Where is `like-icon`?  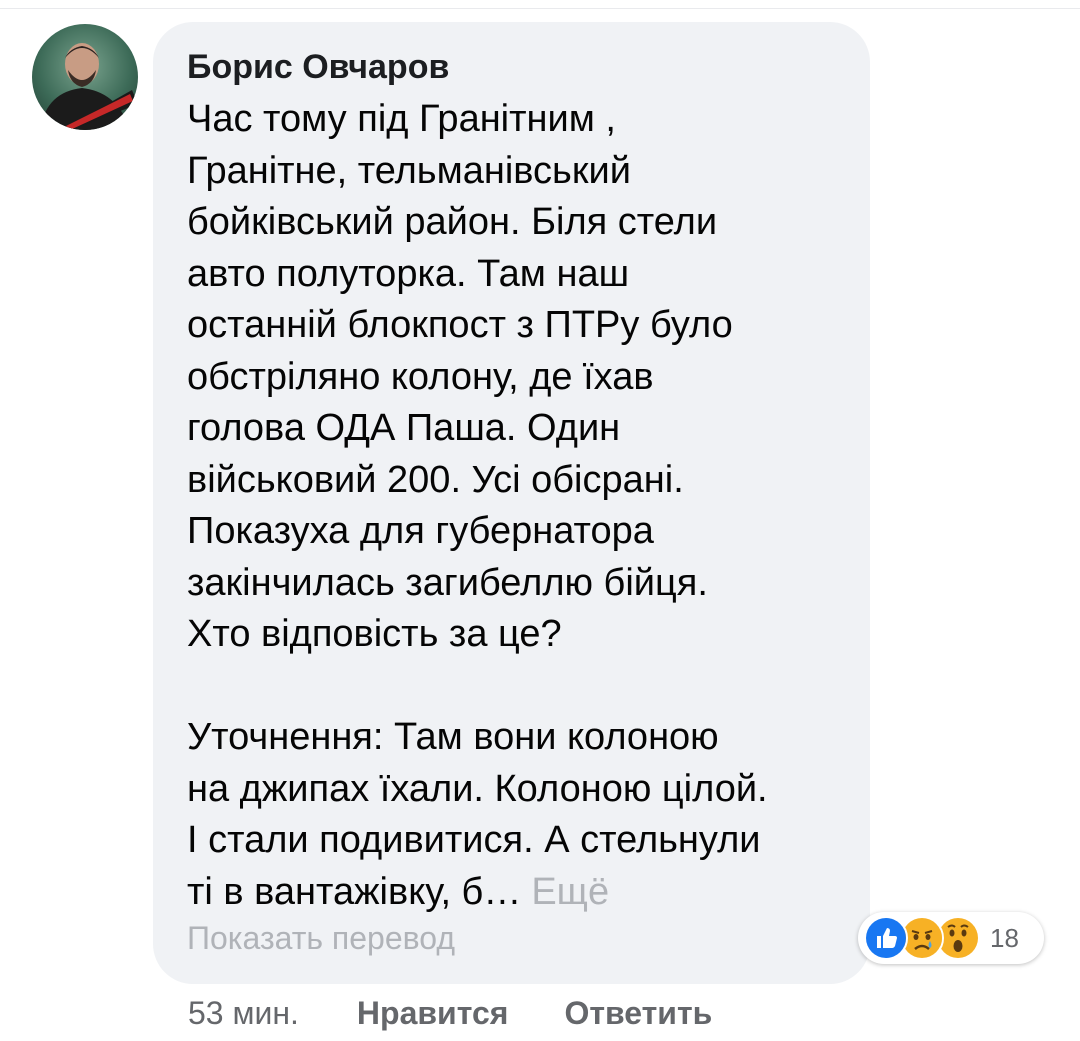
like-icon is located at coordinates (886, 938).